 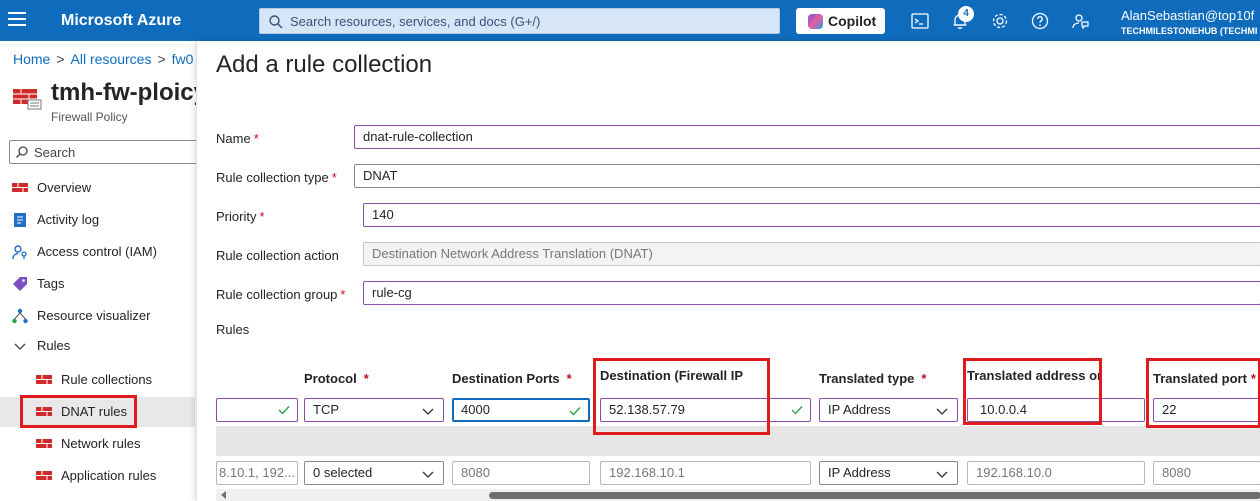 I want to click on nav-item-access-control: Access control (IAM), so click(x=97, y=252).